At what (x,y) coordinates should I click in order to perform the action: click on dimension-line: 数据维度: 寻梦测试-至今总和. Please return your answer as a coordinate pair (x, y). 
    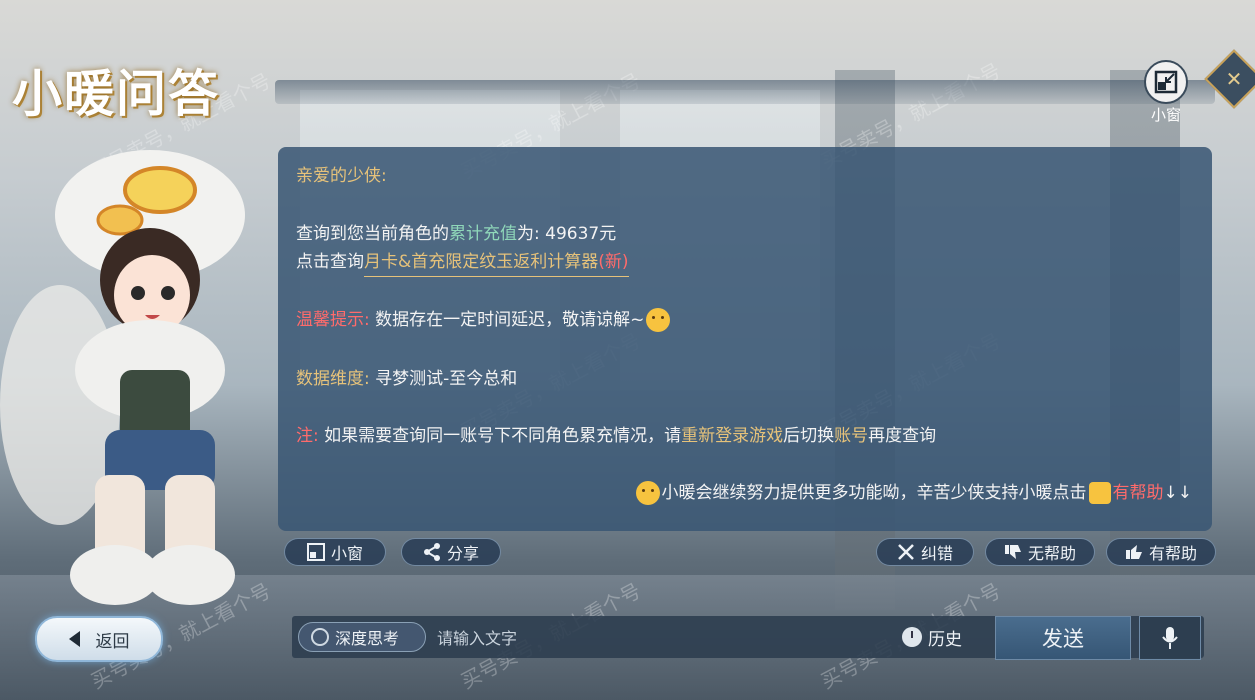
    Looking at the image, I should click on (406, 376).